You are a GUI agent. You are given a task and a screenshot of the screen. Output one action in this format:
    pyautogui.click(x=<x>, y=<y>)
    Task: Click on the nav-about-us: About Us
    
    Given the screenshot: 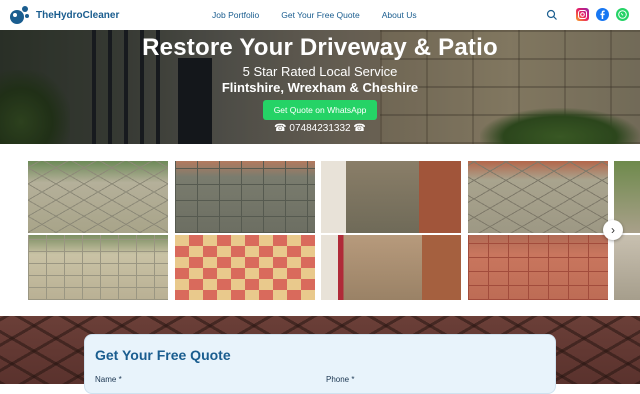 What is the action you would take?
    pyautogui.click(x=399, y=15)
    